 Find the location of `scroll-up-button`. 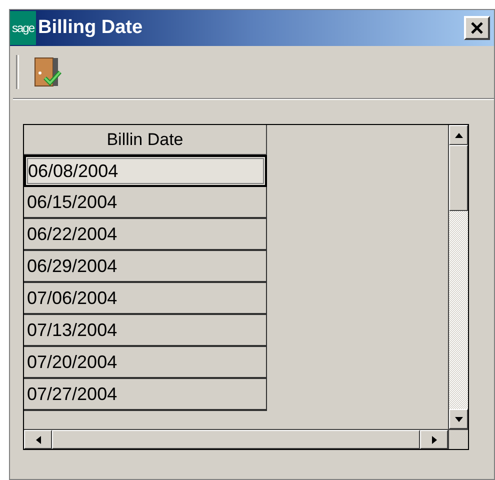

scroll-up-button is located at coordinates (458, 135).